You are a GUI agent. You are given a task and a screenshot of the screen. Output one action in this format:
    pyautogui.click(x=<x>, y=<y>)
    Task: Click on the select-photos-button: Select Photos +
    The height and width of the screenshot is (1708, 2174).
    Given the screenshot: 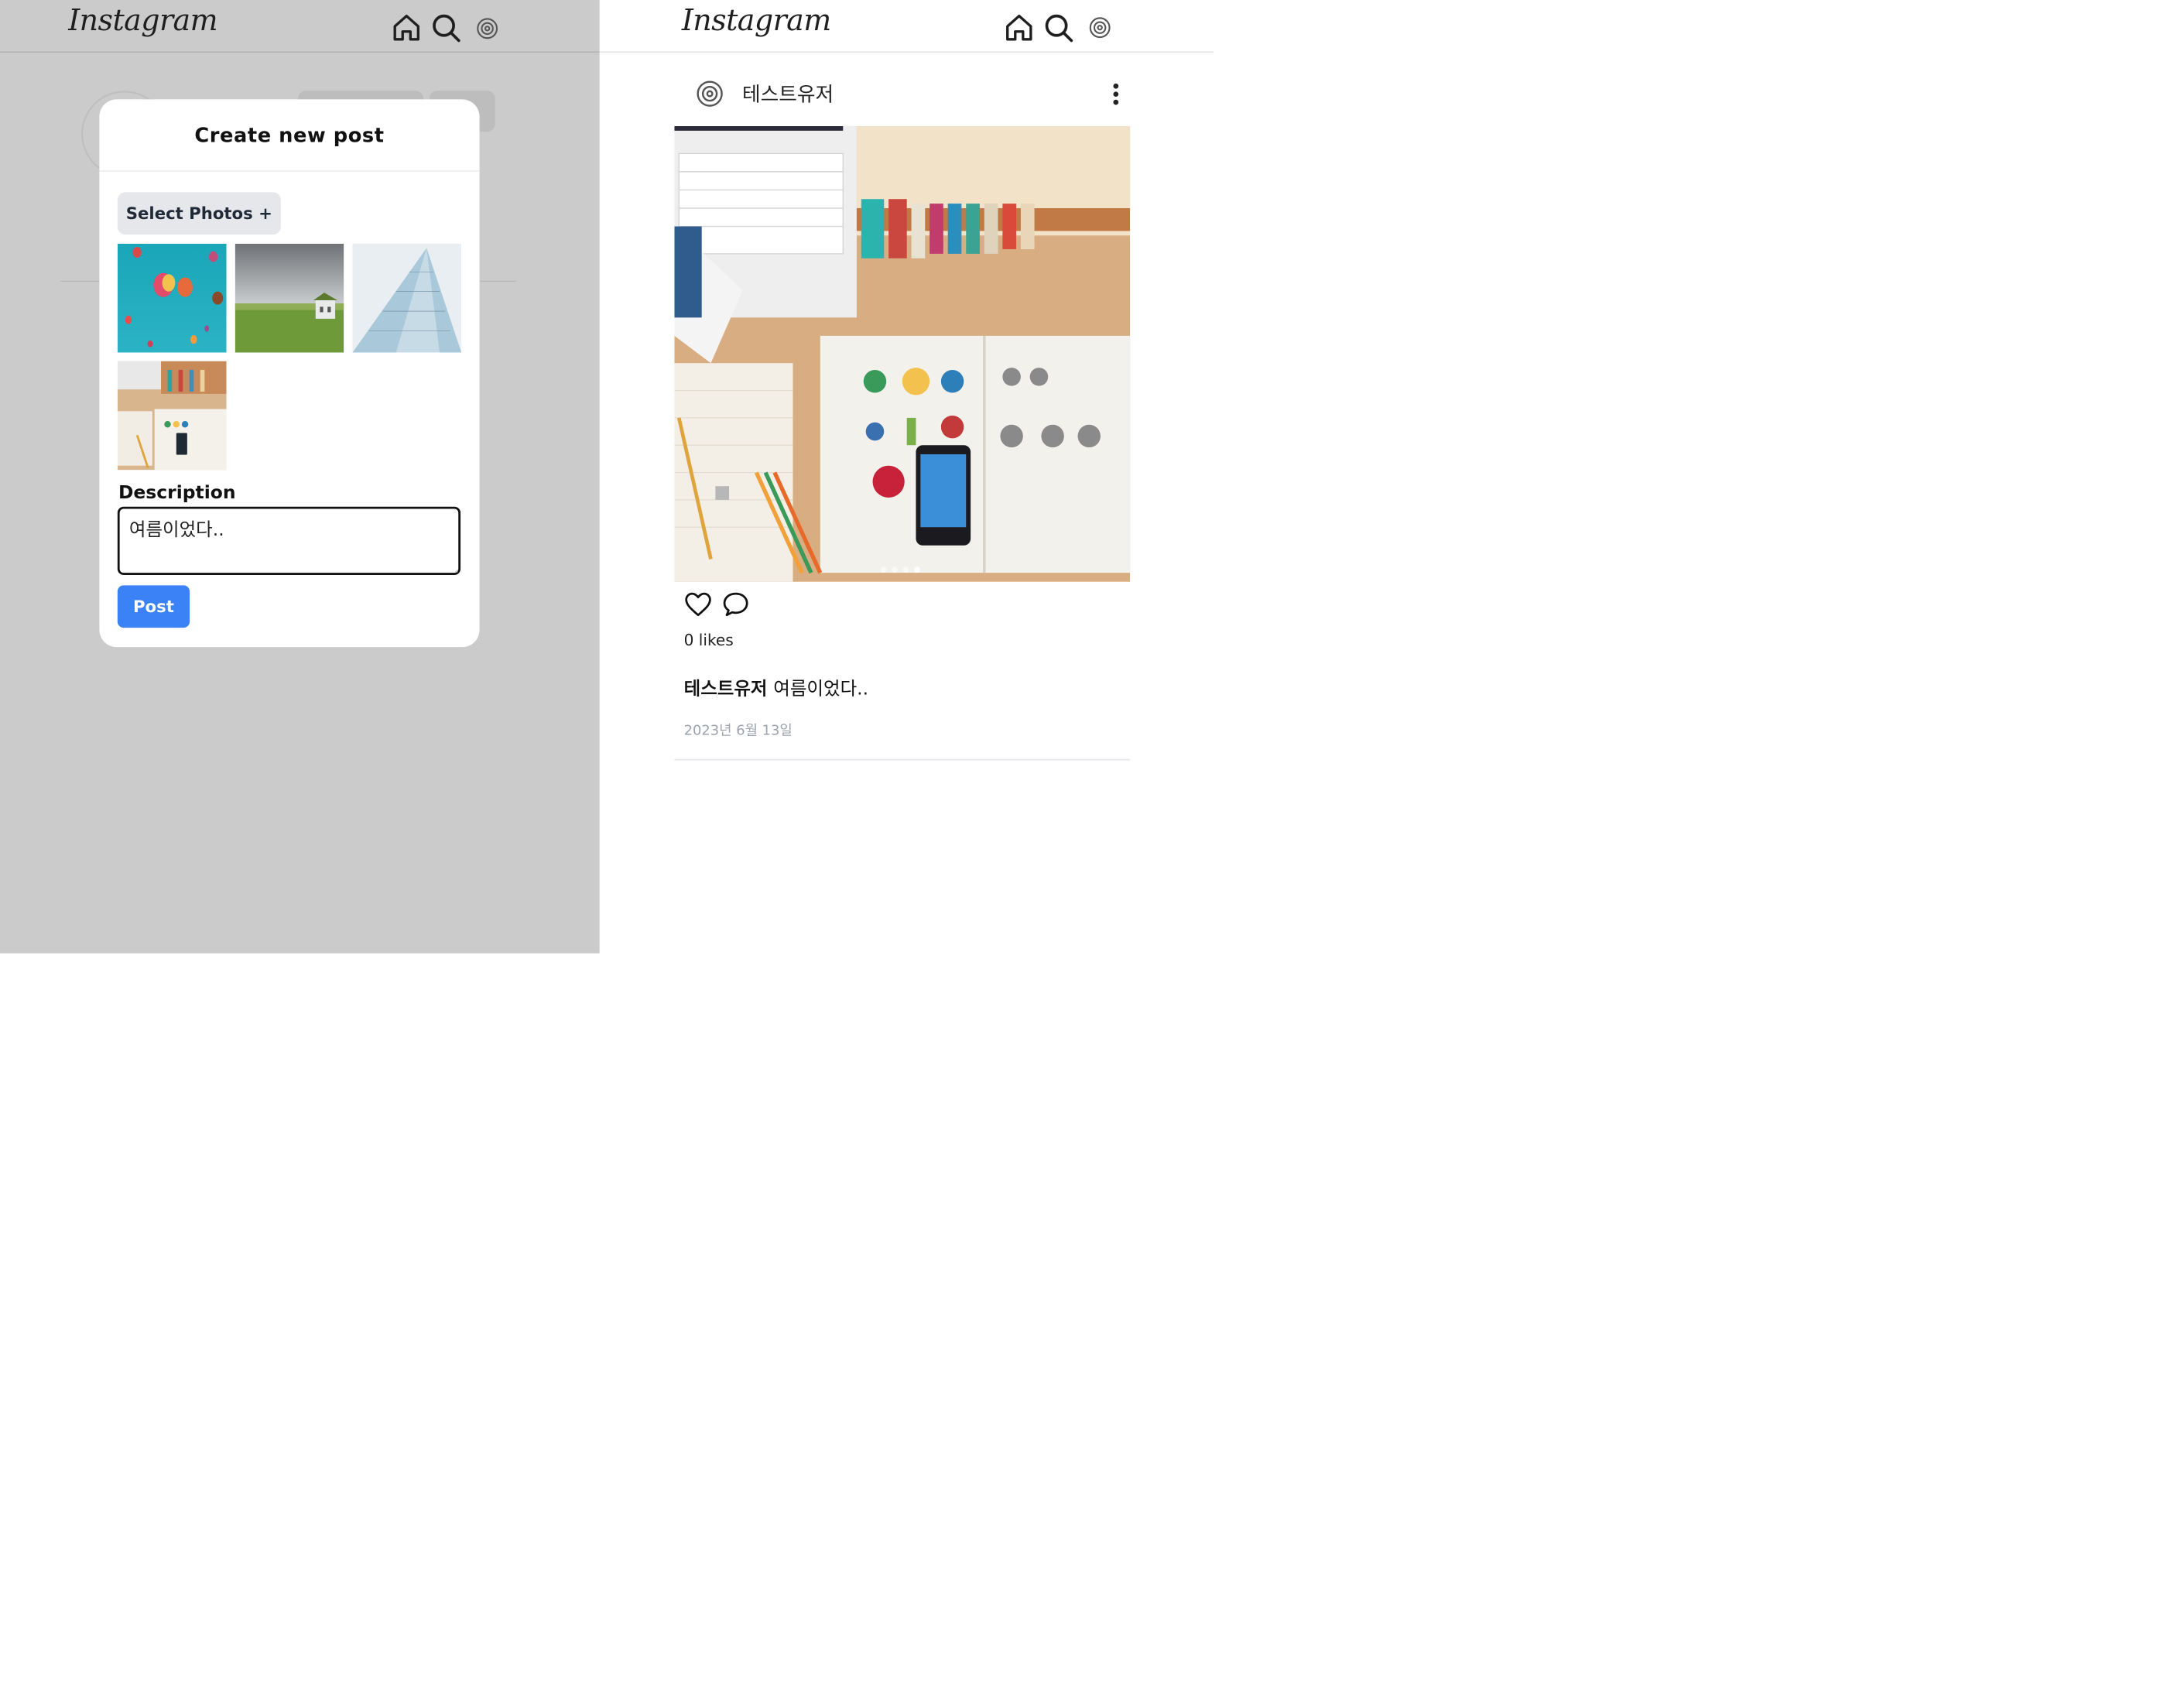 What is the action you would take?
    pyautogui.click(x=199, y=213)
    